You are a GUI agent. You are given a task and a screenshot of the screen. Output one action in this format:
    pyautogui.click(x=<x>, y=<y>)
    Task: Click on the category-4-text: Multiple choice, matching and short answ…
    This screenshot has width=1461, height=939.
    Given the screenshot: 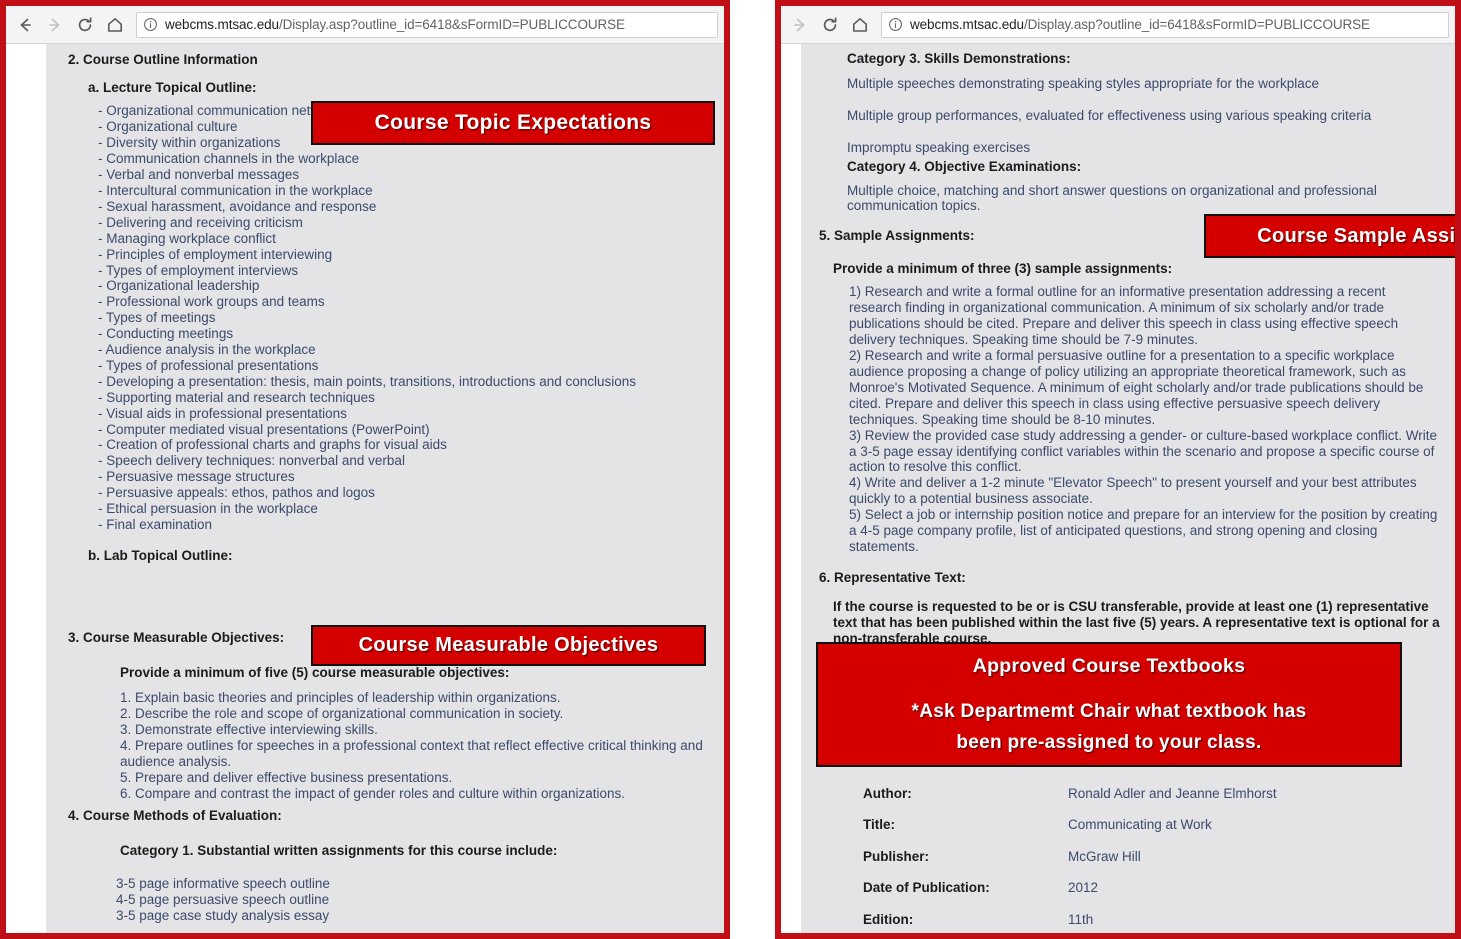 What is the action you would take?
    pyautogui.click(x=1112, y=198)
    